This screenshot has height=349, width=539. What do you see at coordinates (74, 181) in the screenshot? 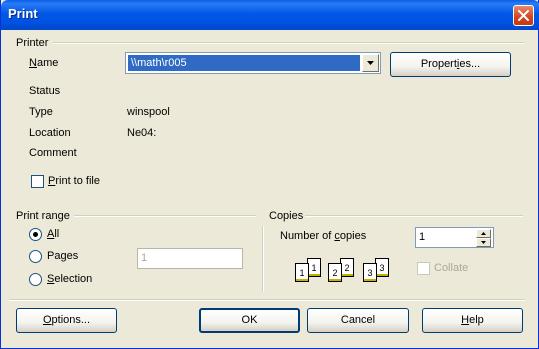
I see `print-to-file-label: Print to file` at bounding box center [74, 181].